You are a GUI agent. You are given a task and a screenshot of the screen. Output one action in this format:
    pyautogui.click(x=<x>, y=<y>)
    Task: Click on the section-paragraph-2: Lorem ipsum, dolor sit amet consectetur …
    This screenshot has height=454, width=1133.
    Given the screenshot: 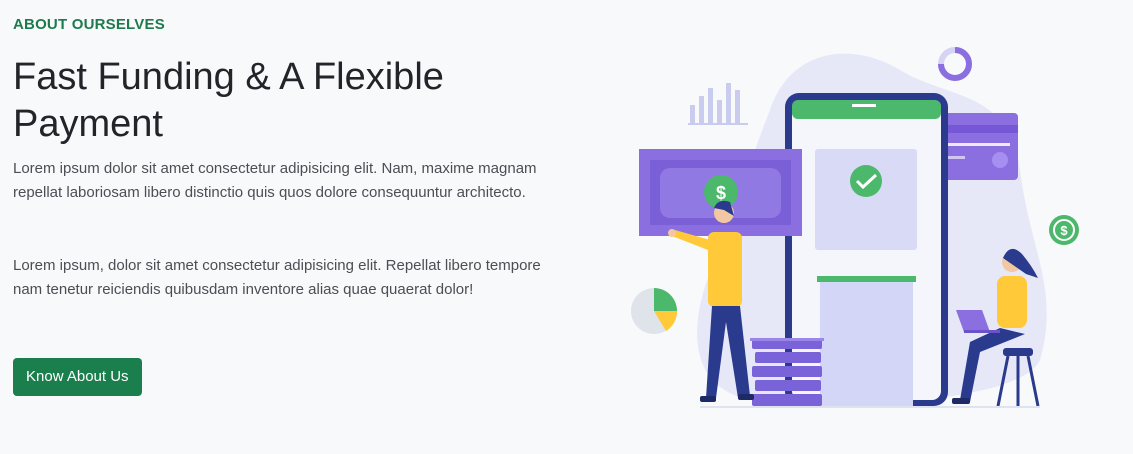 What is the action you would take?
    pyautogui.click(x=277, y=277)
    